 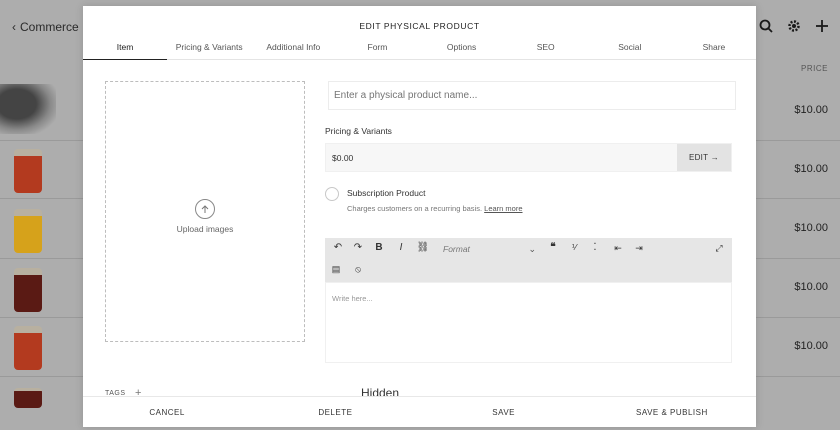 I want to click on save-publish-button: SAVE & PUBLISH, so click(x=672, y=412).